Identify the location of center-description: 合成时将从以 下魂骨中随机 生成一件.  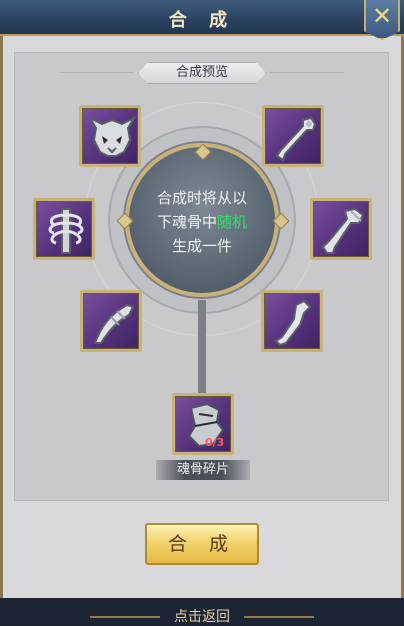
(202, 222).